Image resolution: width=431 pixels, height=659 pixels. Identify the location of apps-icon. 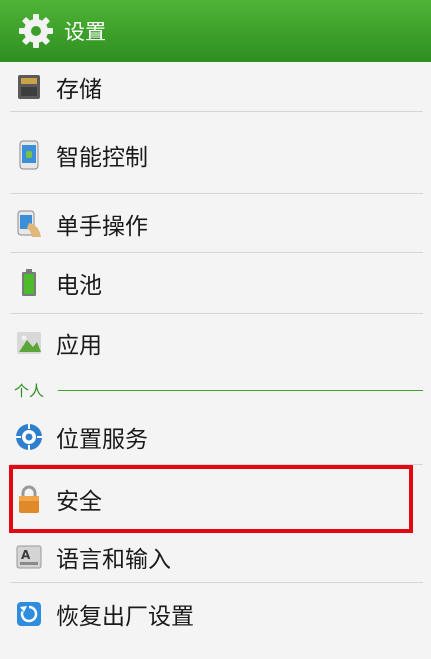
(29, 343).